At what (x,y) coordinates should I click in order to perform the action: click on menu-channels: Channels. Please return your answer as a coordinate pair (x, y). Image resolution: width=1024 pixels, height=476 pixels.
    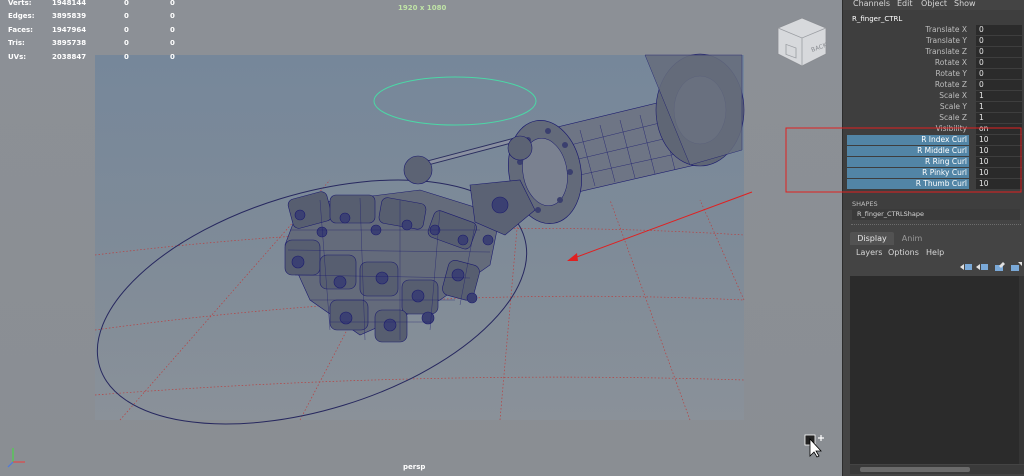
    Looking at the image, I should click on (871, 4).